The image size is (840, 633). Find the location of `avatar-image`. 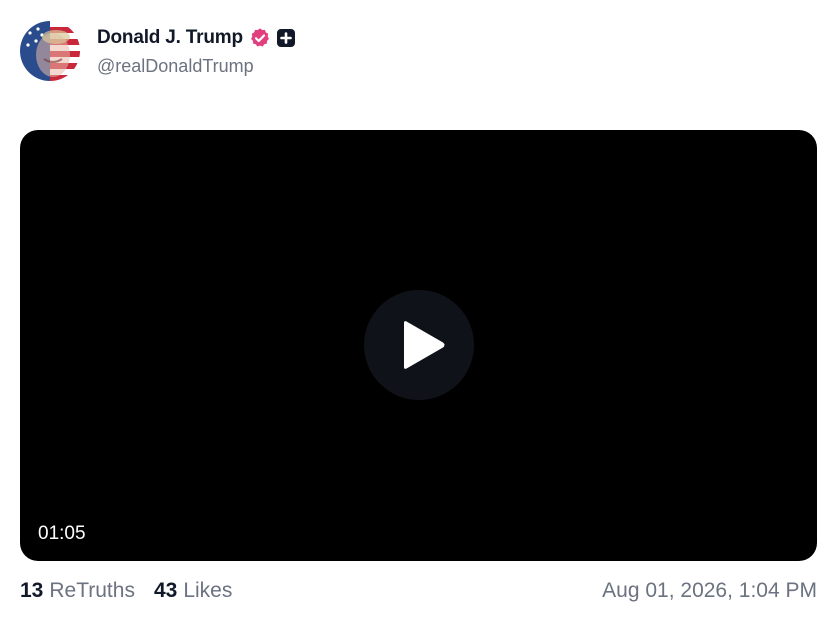

avatar-image is located at coordinates (50, 51).